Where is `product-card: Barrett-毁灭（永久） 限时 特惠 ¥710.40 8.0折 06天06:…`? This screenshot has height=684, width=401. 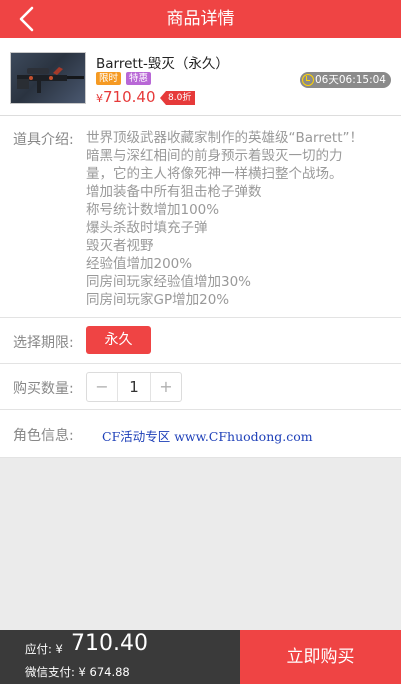 product-card: Barrett-毁灭（永久） 限时 特惠 ¥710.40 8.0折 06天06:… is located at coordinates (200, 77).